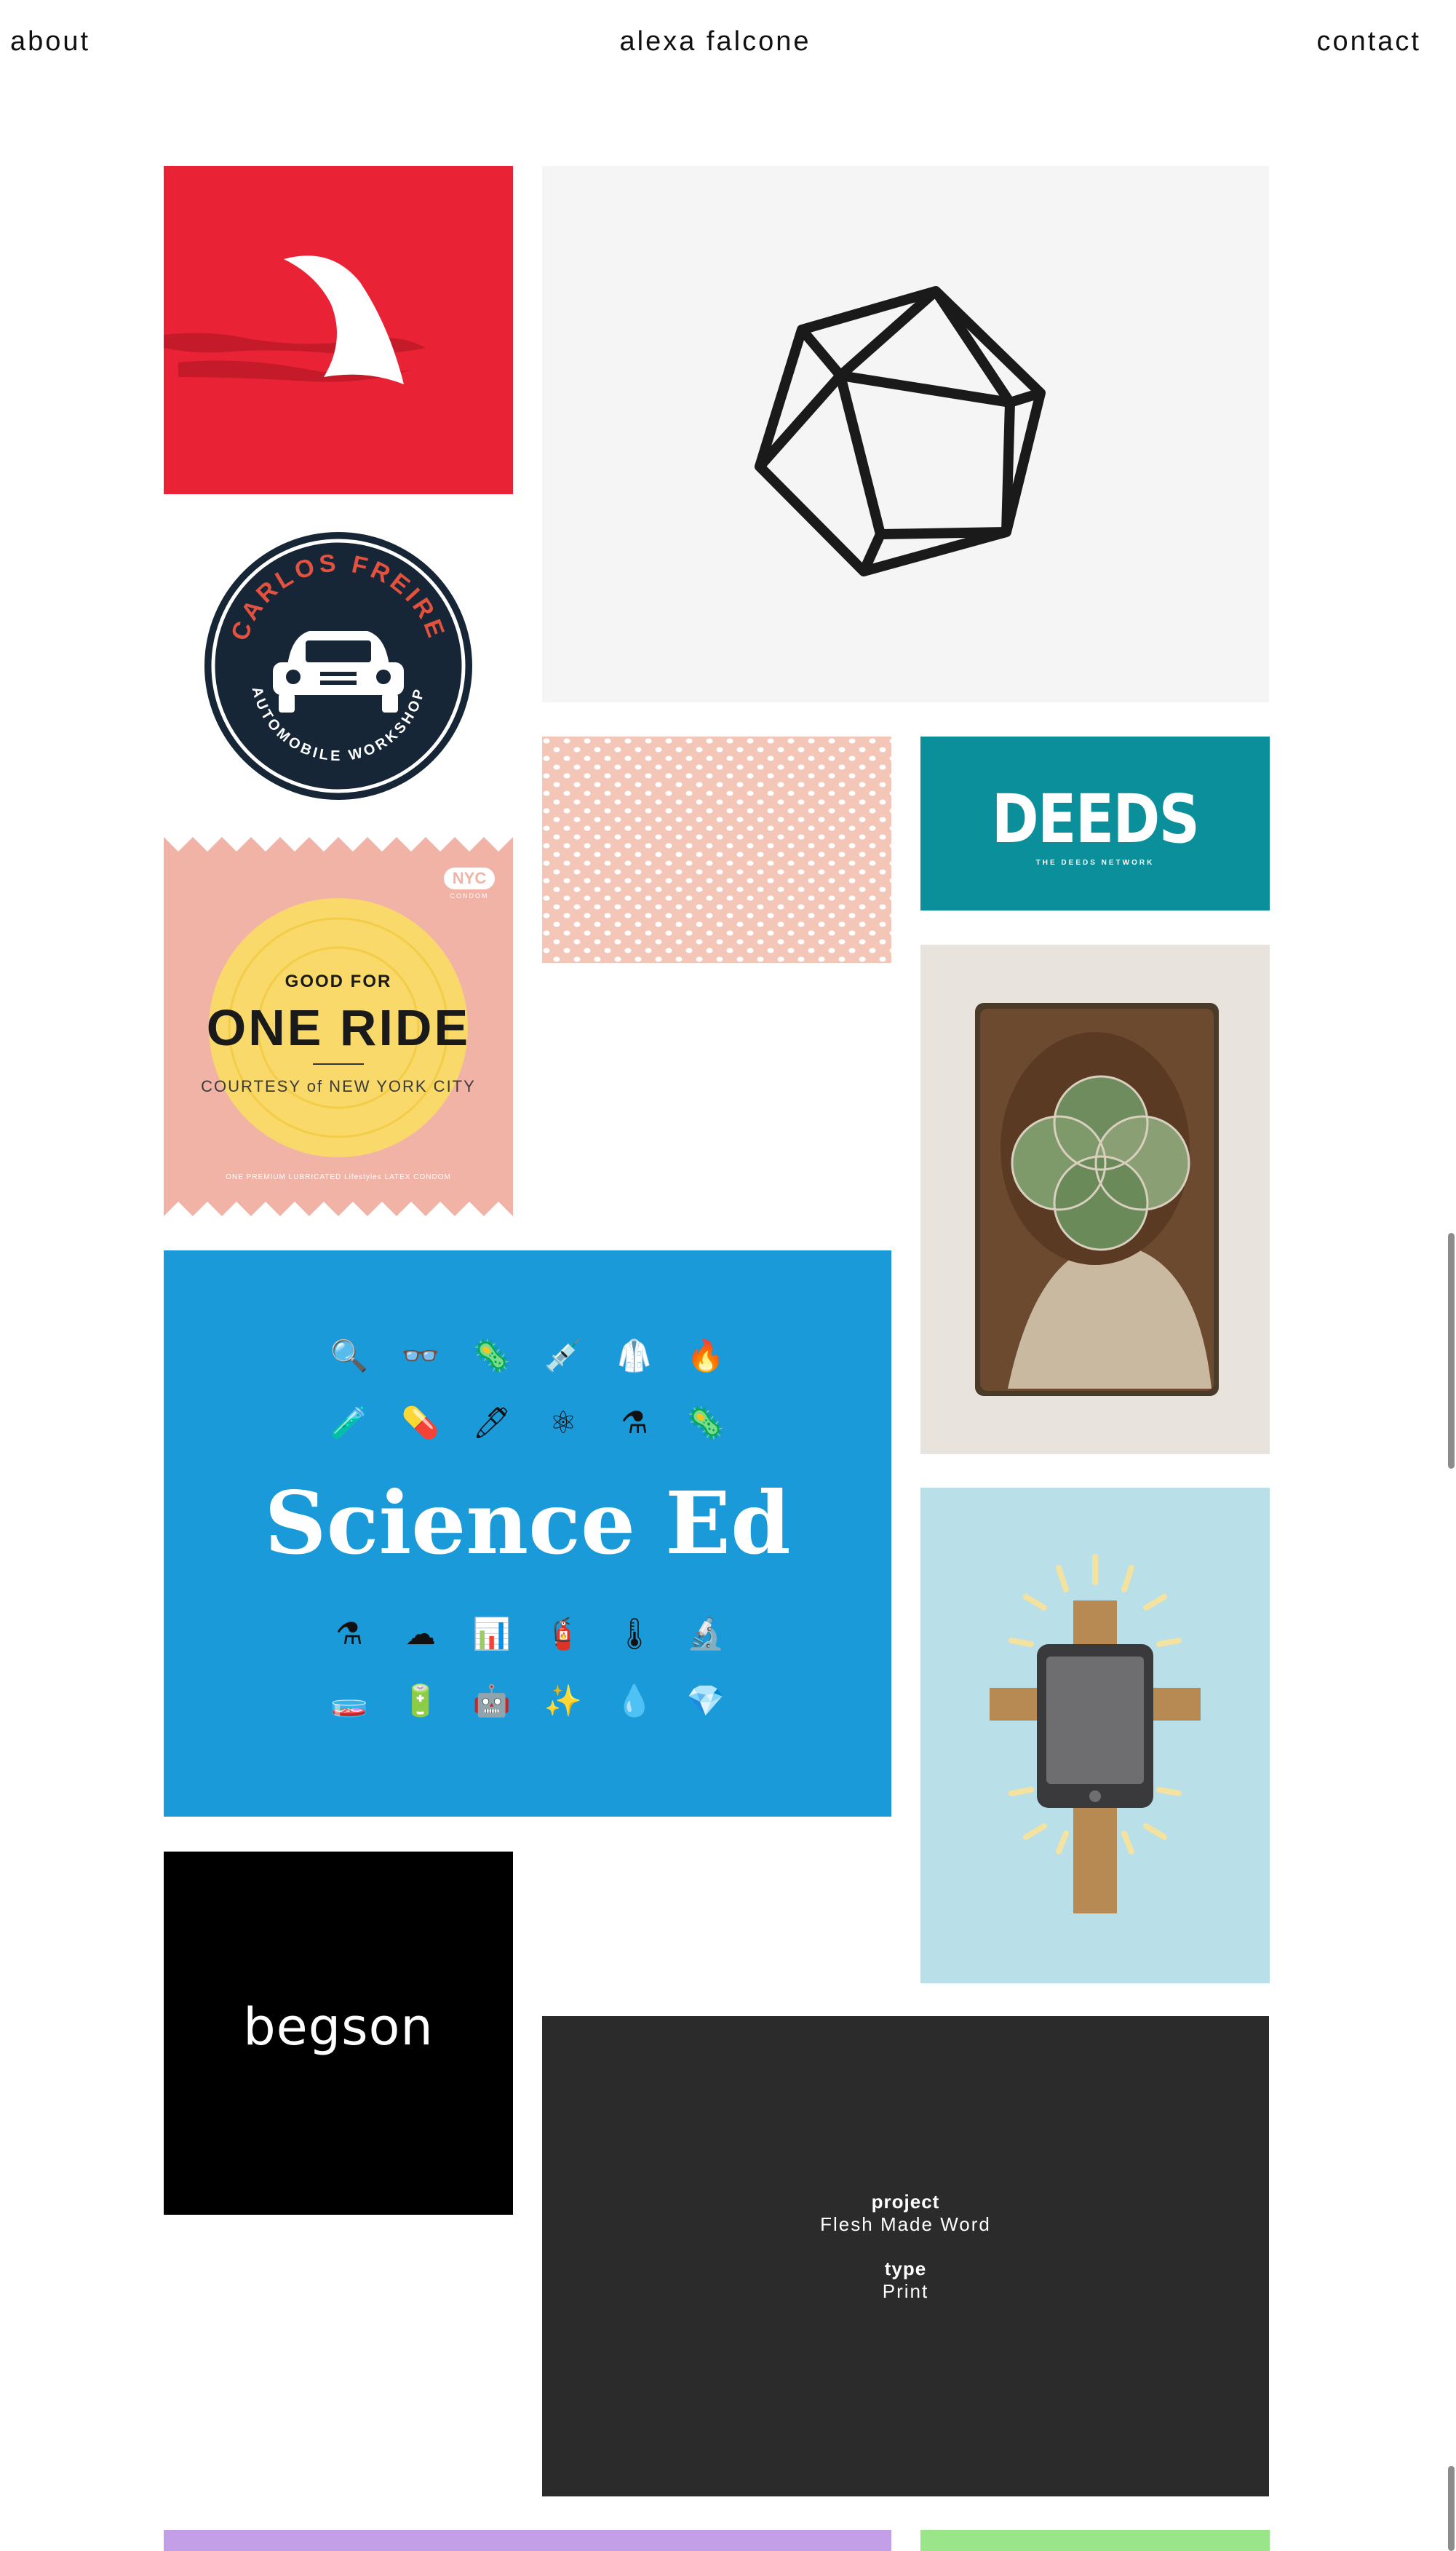 This screenshot has height=2551, width=1456. What do you see at coordinates (1095, 2540) in the screenshot?
I see `portfolio-tile-green` at bounding box center [1095, 2540].